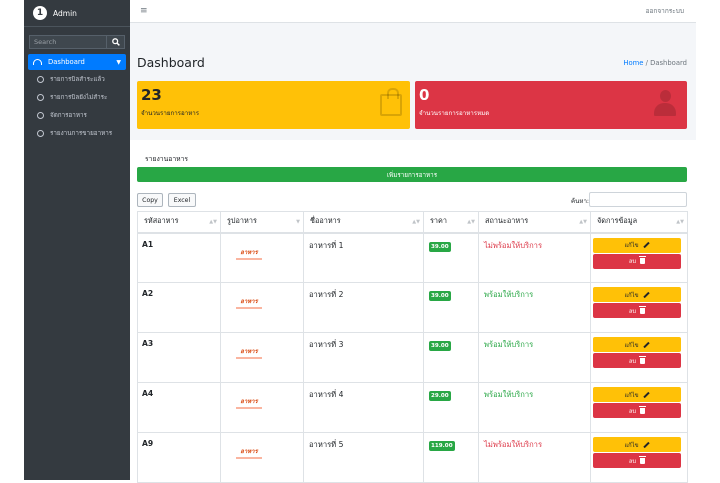 Image resolution: width=720 pixels, height=483 pixels. What do you see at coordinates (668, 63) in the screenshot?
I see `breadcrumb-current: Dashboard` at bounding box center [668, 63].